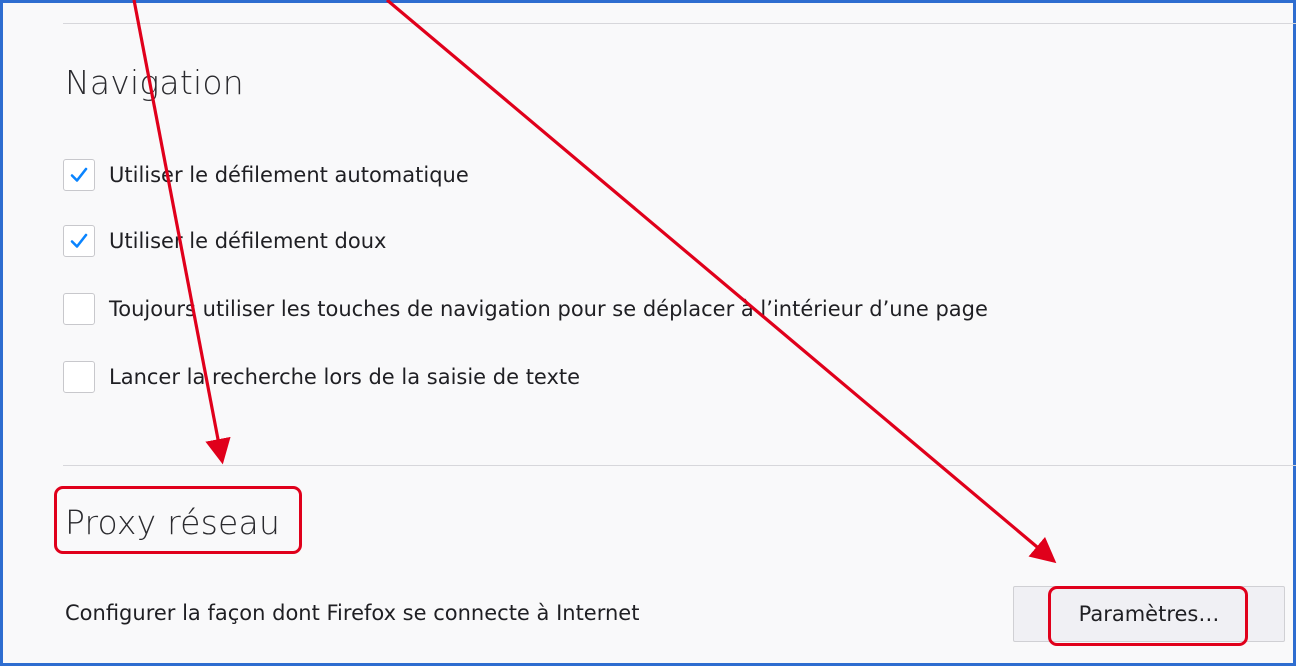 The image size is (1296, 666). What do you see at coordinates (679, 23) in the screenshot?
I see `section-divider-top` at bounding box center [679, 23].